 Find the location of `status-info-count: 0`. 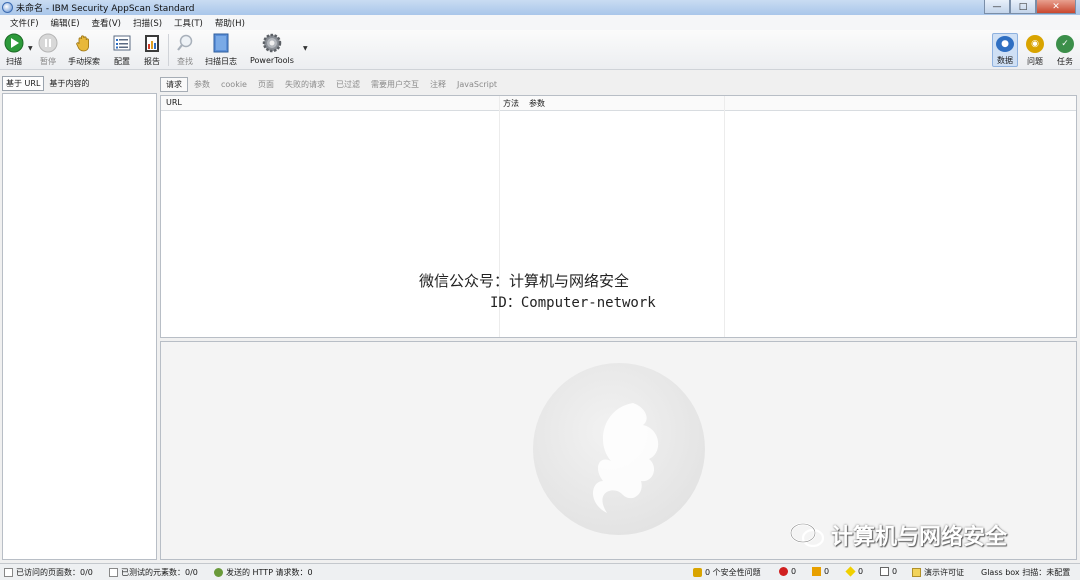

status-info-count: 0 is located at coordinates (888, 571).